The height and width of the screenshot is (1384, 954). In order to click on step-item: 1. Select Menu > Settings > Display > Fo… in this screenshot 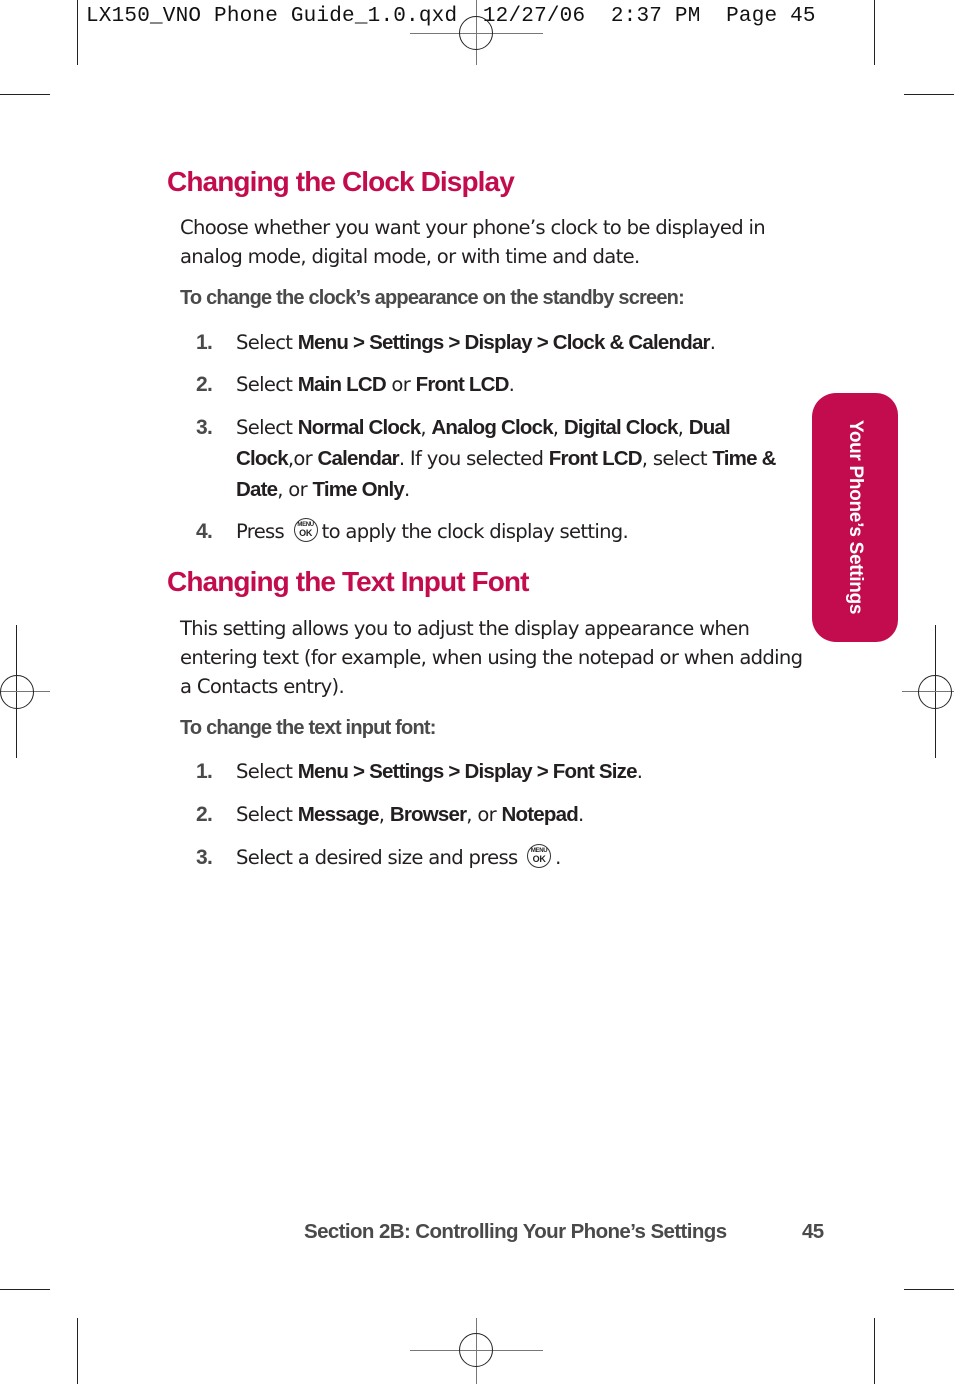, I will do `click(496, 771)`.